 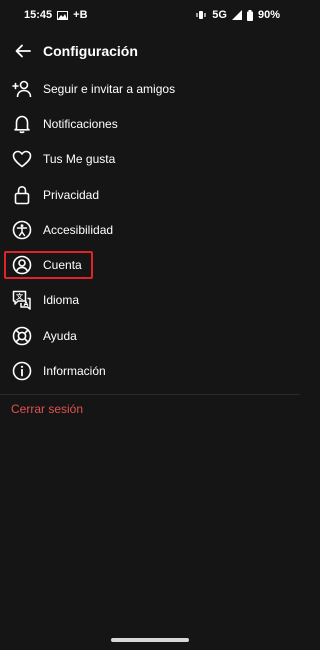 I want to click on menu-item-accessibility: Accesibilidad, so click(x=150, y=229).